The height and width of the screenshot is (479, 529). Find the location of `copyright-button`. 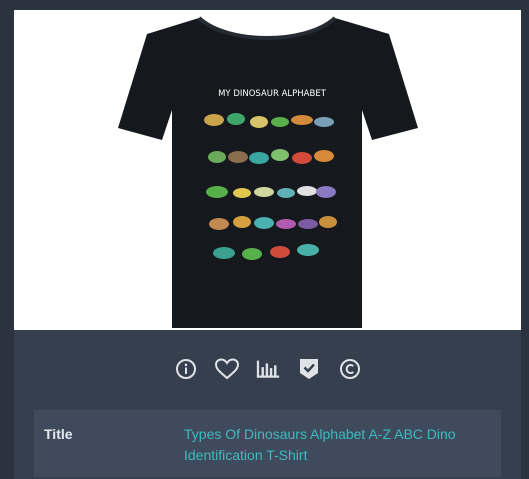

copyright-button is located at coordinates (350, 369).